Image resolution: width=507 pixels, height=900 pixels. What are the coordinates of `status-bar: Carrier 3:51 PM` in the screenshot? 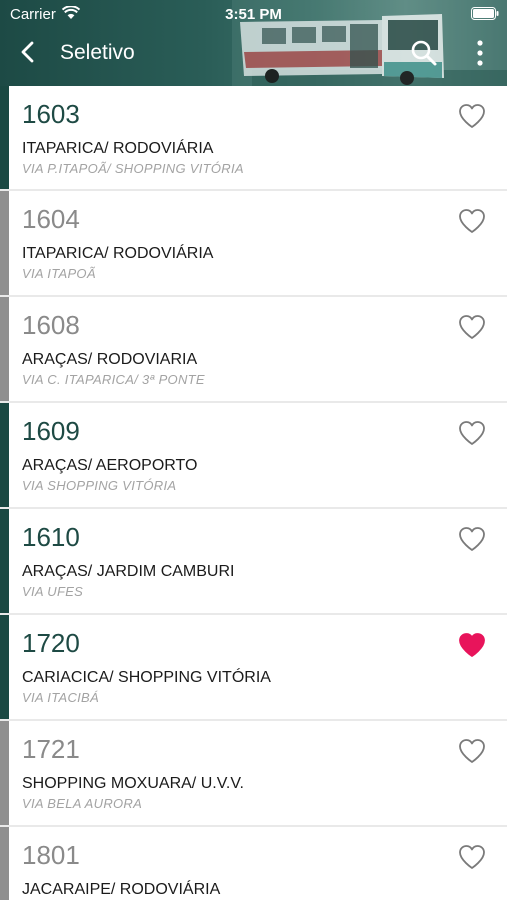 It's located at (253, 14).